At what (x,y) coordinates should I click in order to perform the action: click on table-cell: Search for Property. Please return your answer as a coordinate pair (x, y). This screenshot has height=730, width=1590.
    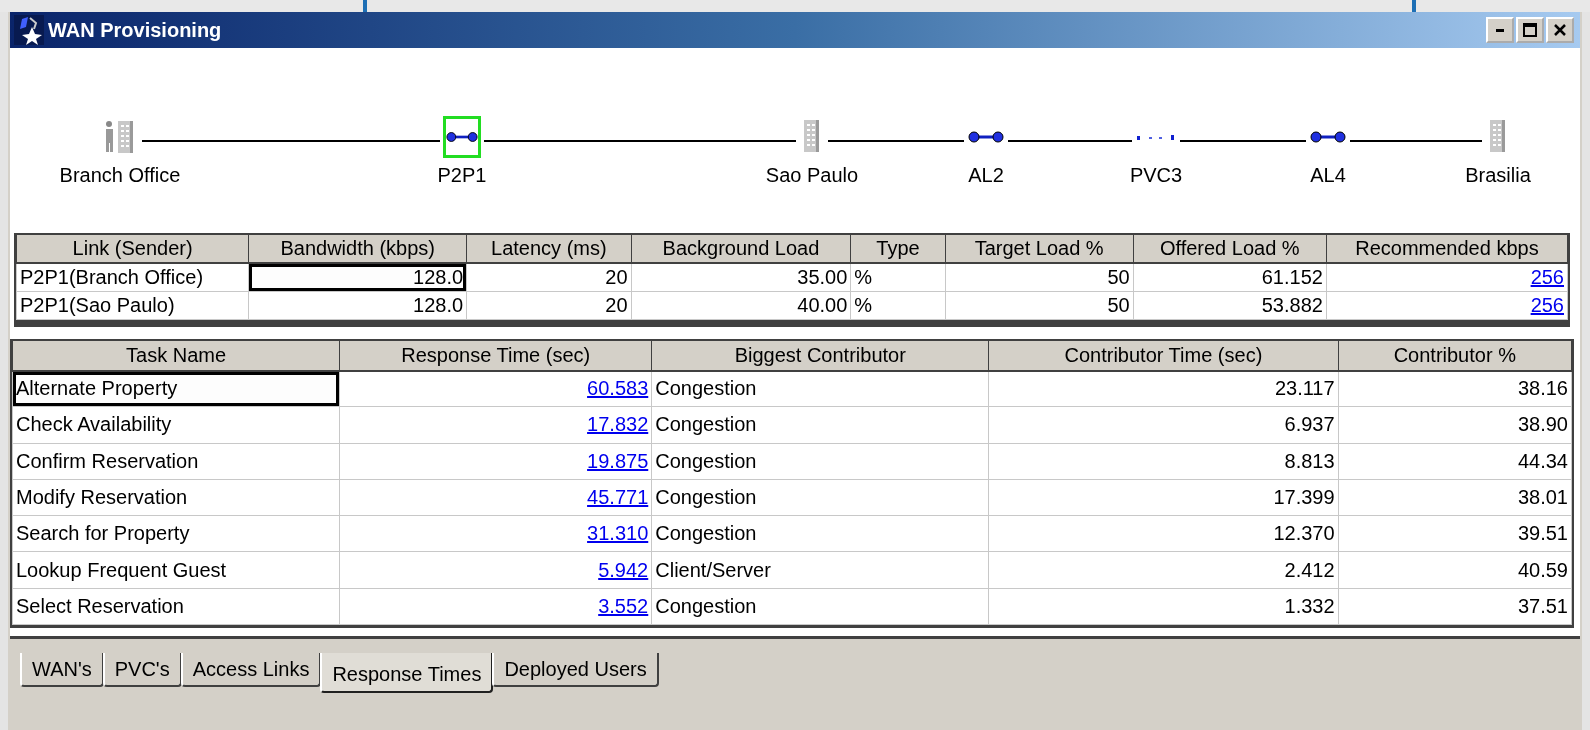
    Looking at the image, I should click on (176, 533).